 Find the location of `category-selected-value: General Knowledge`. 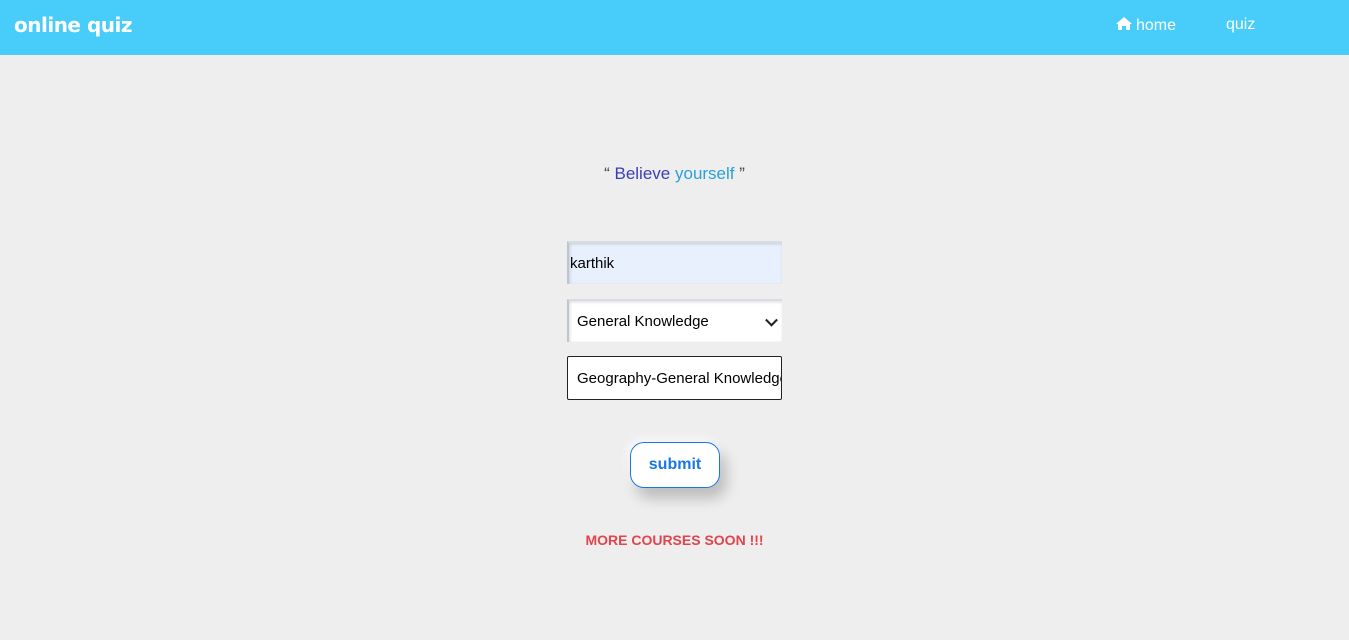

category-selected-value: General Knowledge is located at coordinates (643, 321).